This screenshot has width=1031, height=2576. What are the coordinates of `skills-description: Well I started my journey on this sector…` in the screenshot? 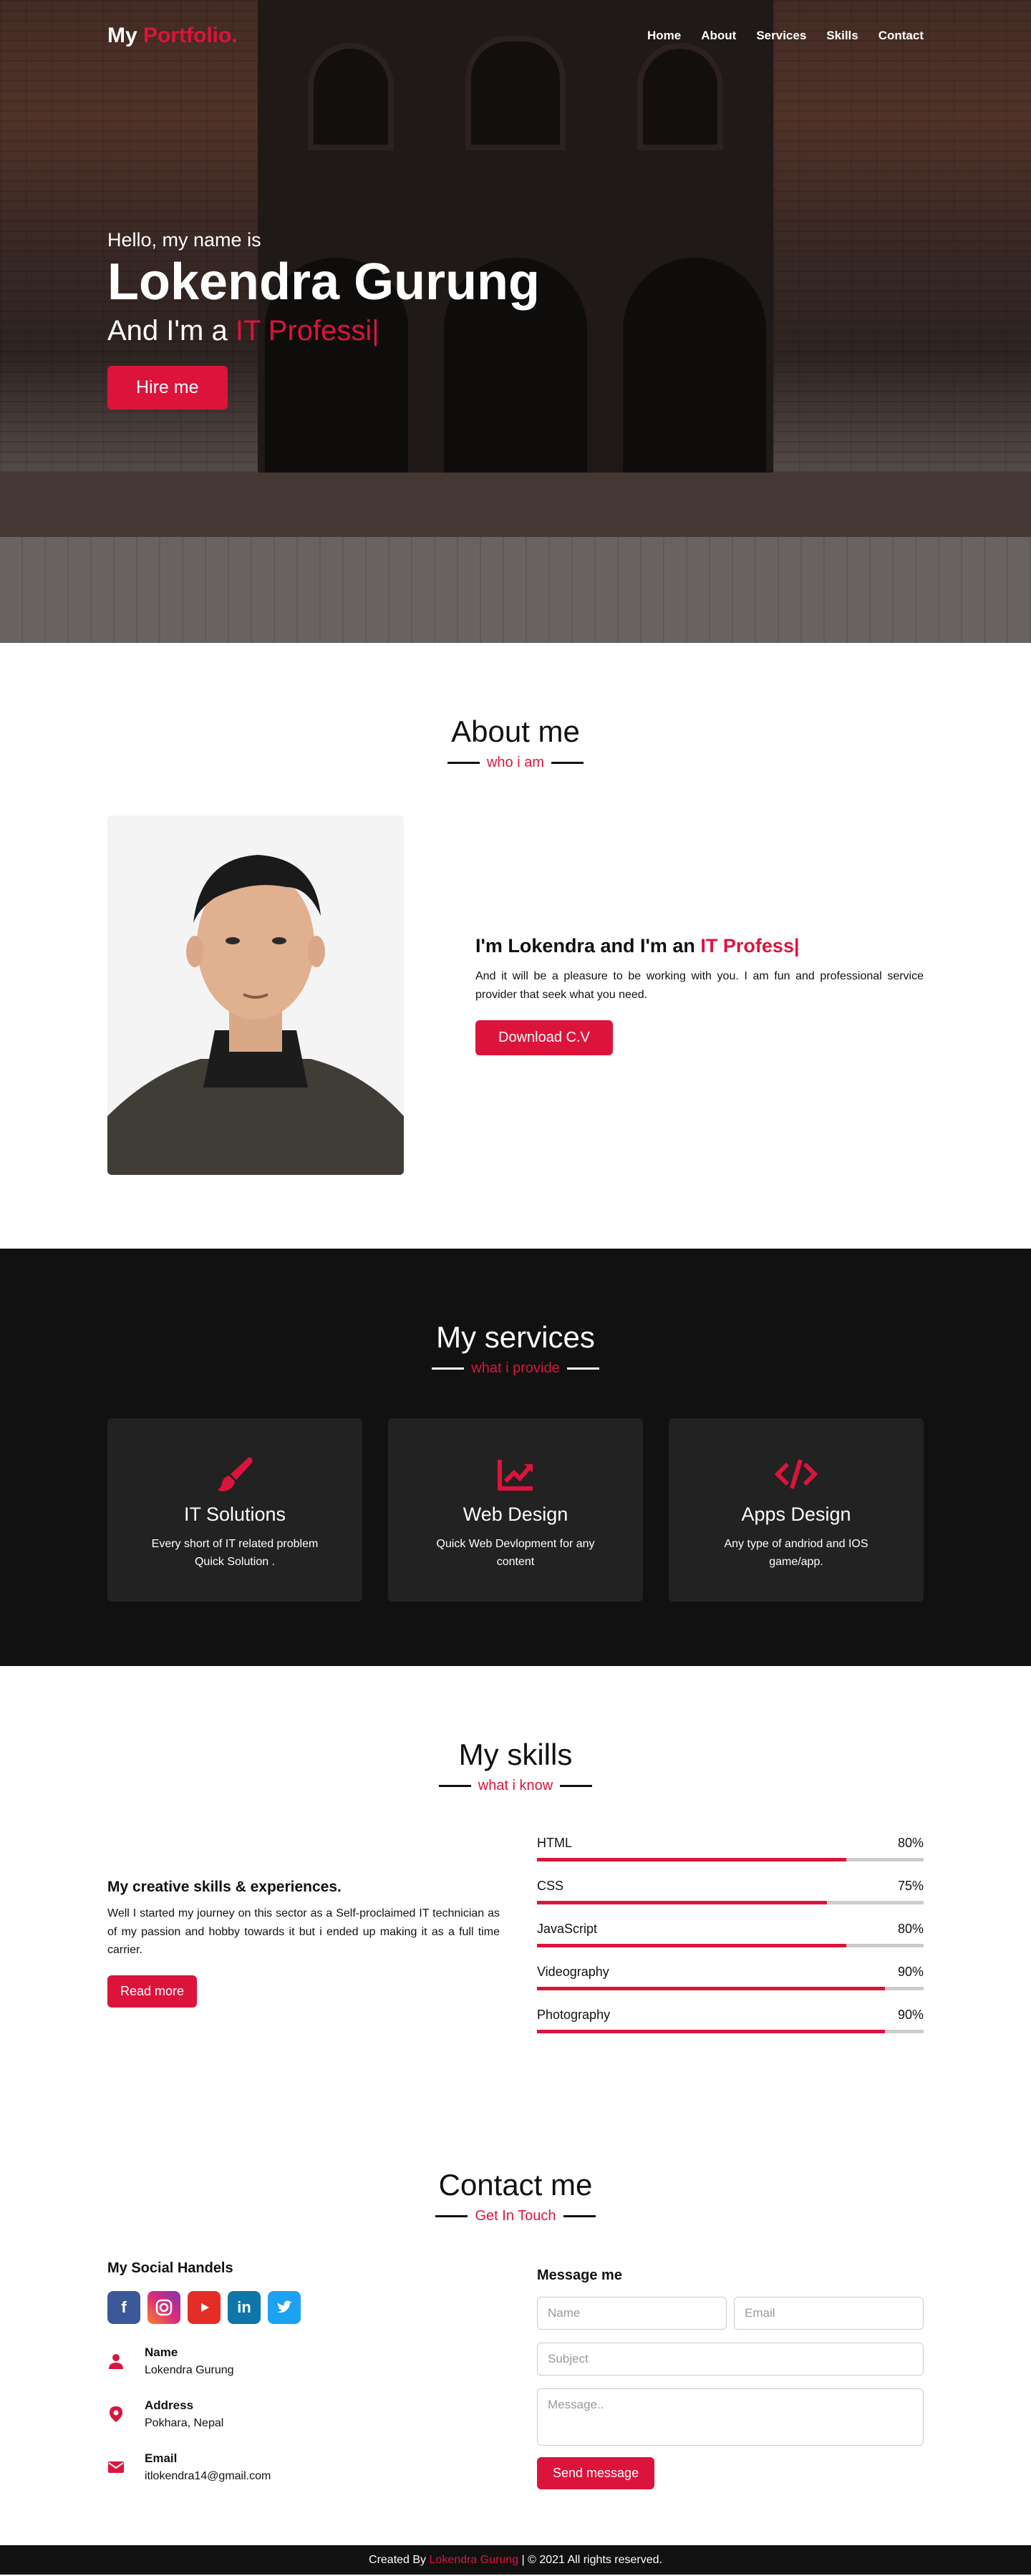 It's located at (303, 1932).